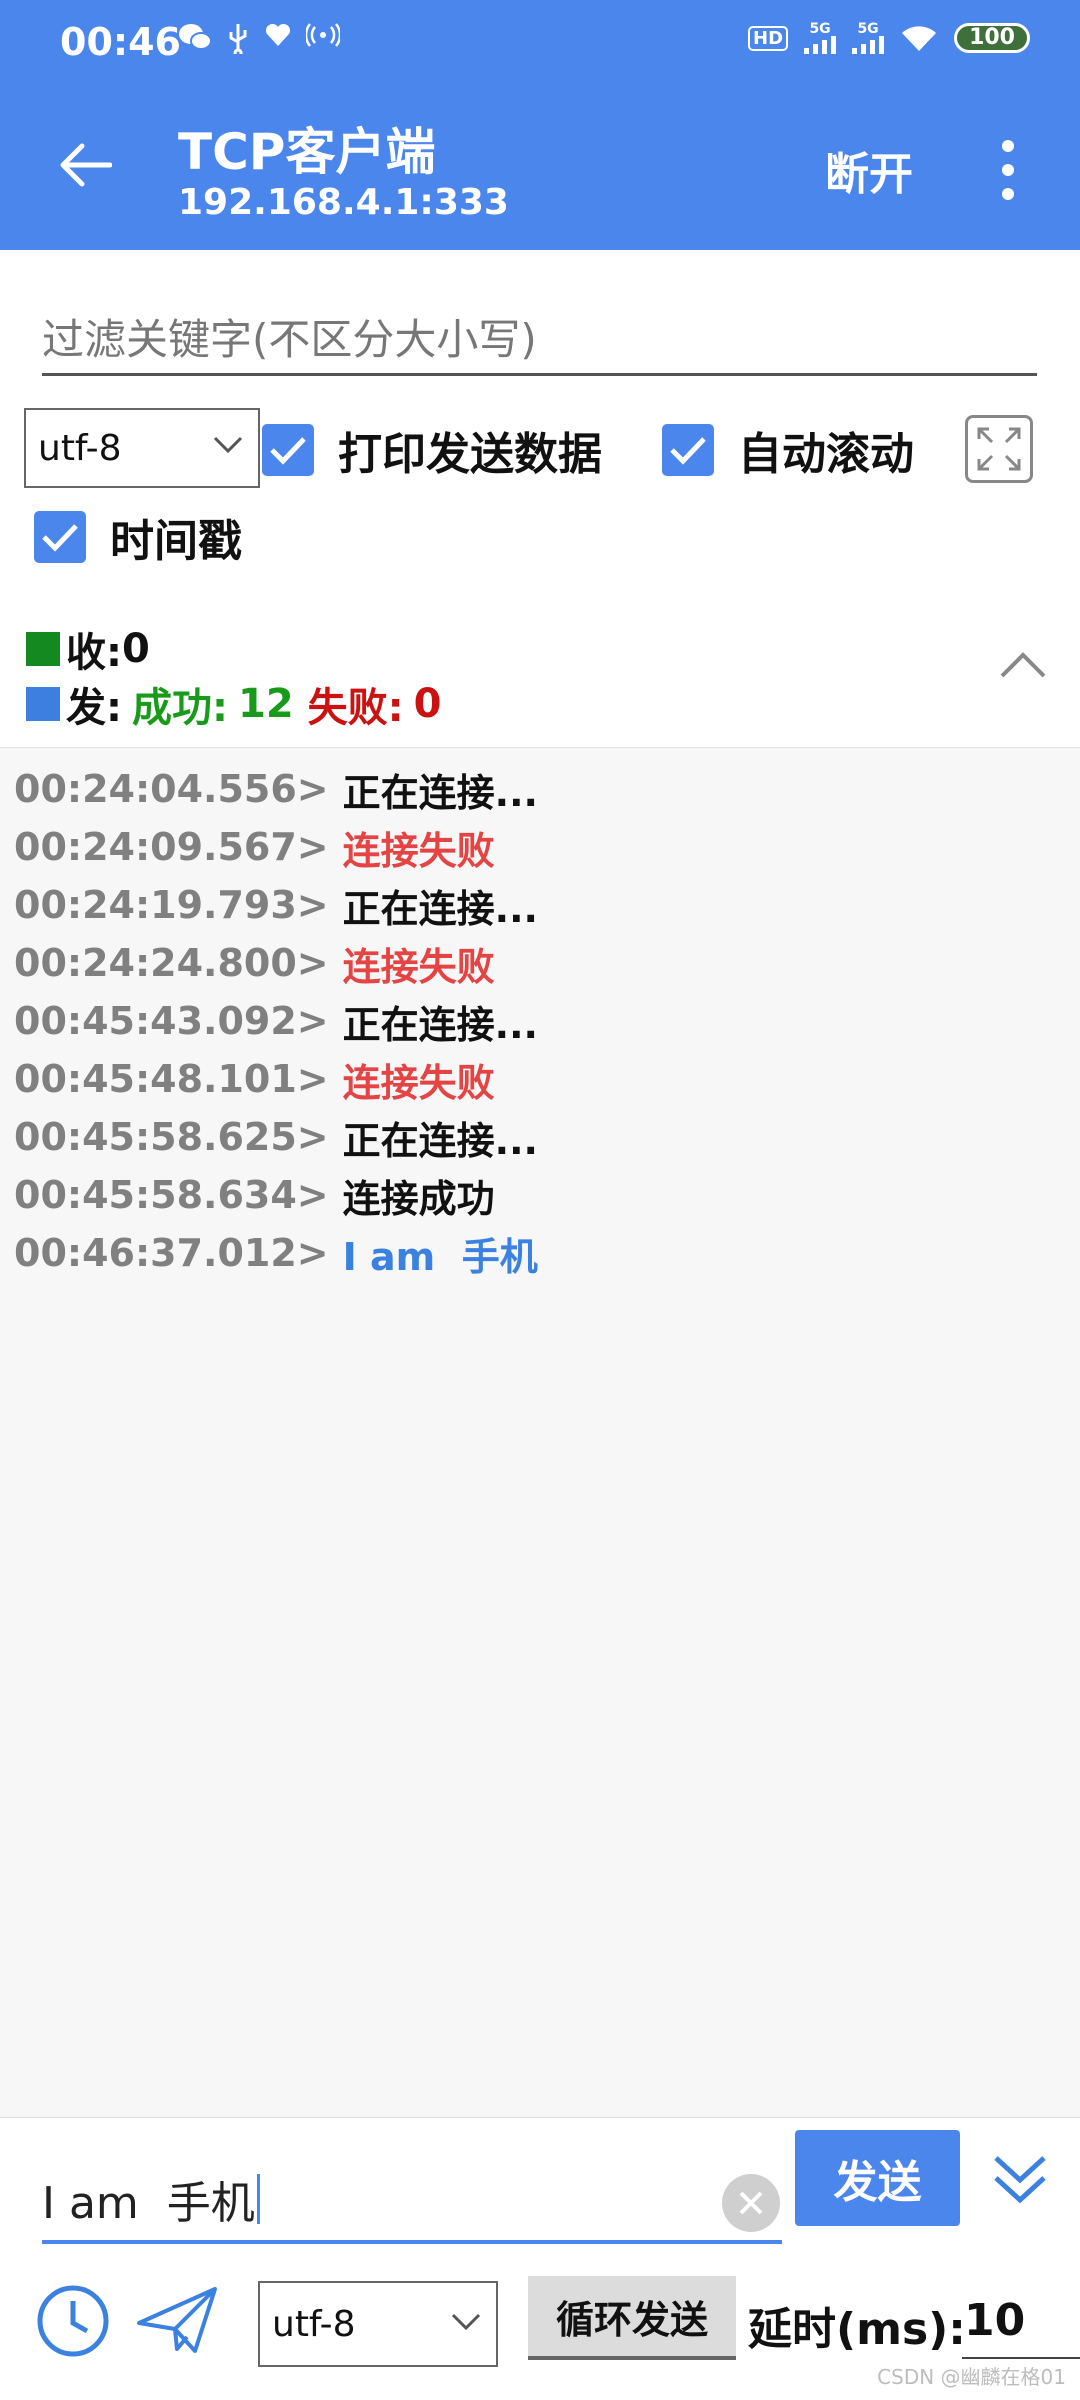 This screenshot has height=2400, width=1080. What do you see at coordinates (418, 1198) in the screenshot?
I see `log-message: 连接成功` at bounding box center [418, 1198].